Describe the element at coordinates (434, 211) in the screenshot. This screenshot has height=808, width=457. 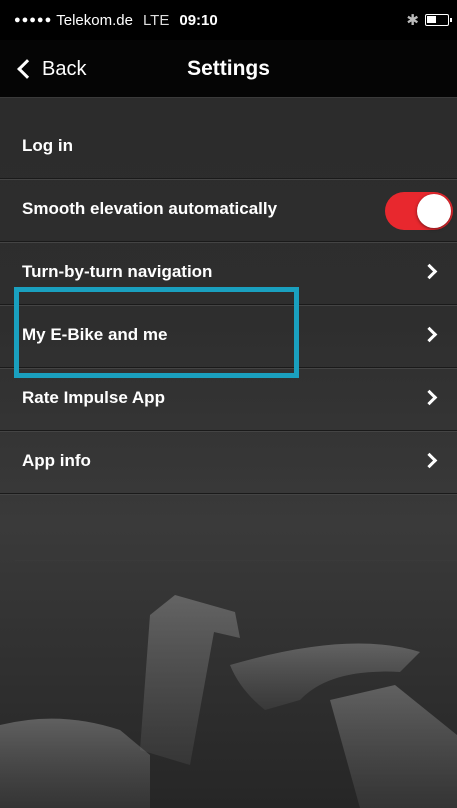
I see `toggle-knob` at that location.